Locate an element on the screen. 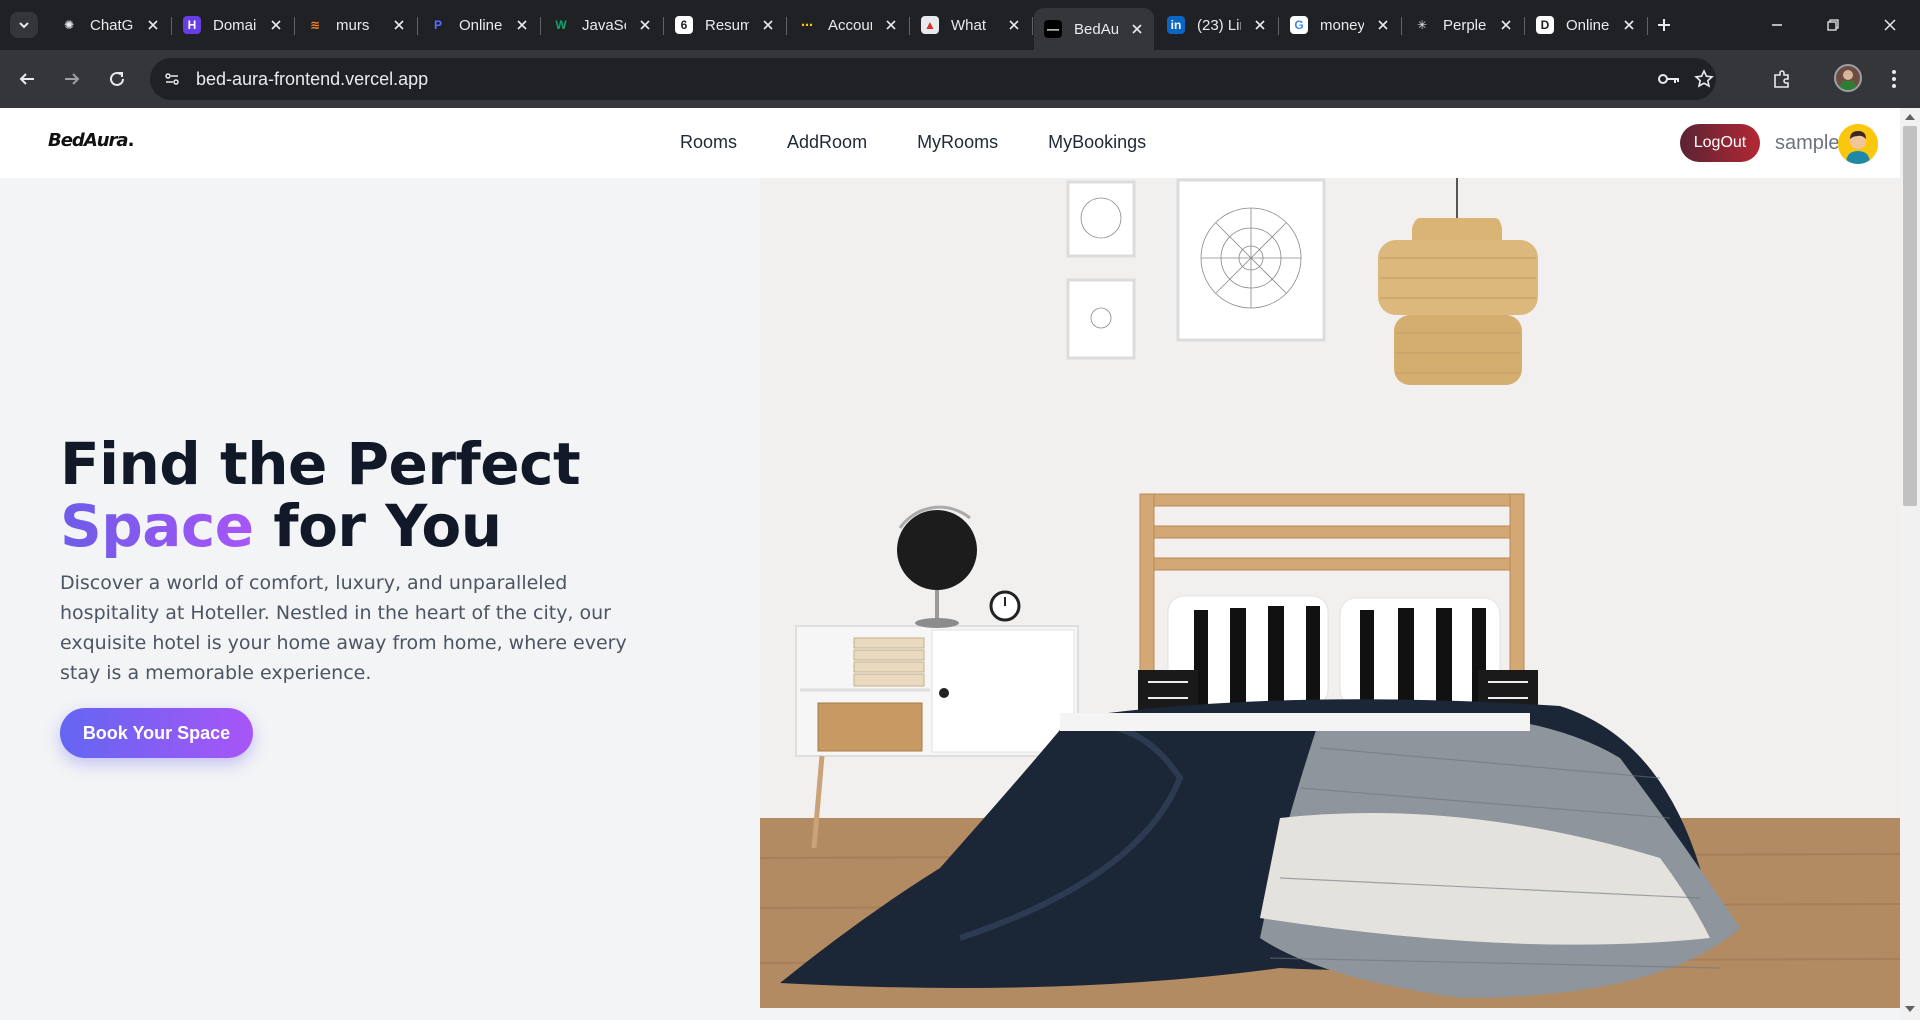 The image size is (1920, 1020). back-button is located at coordinates (27, 79).